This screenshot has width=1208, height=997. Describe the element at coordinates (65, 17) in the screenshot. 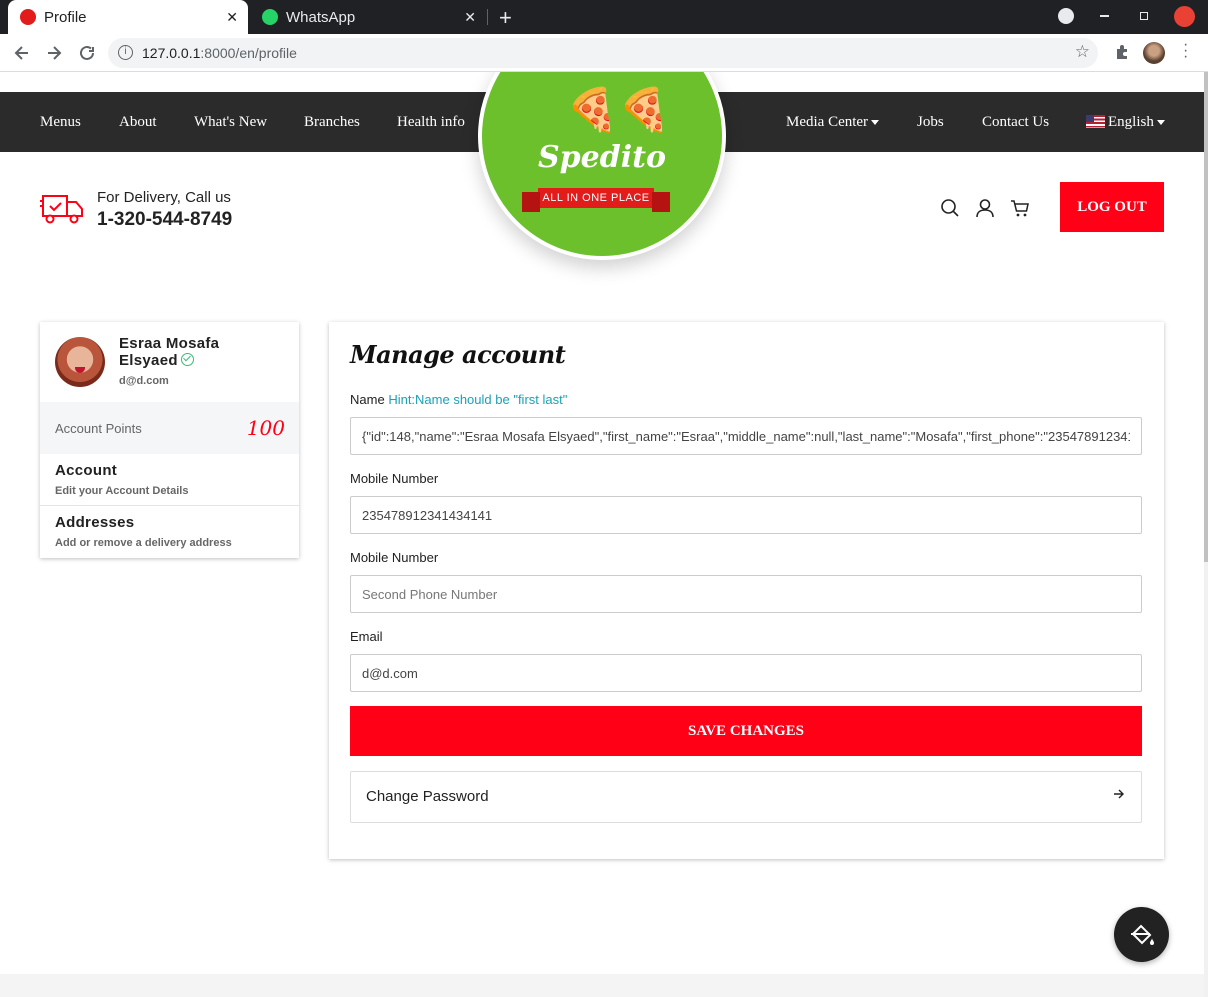

I see `tab-title: Profile` at that location.